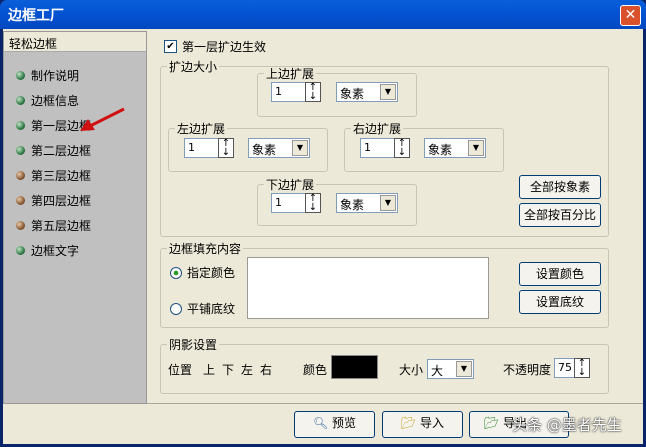 The image size is (646, 447). What do you see at coordinates (367, 203) in the screenshot?
I see `bottom-unit-select: 象素 ▼` at bounding box center [367, 203].